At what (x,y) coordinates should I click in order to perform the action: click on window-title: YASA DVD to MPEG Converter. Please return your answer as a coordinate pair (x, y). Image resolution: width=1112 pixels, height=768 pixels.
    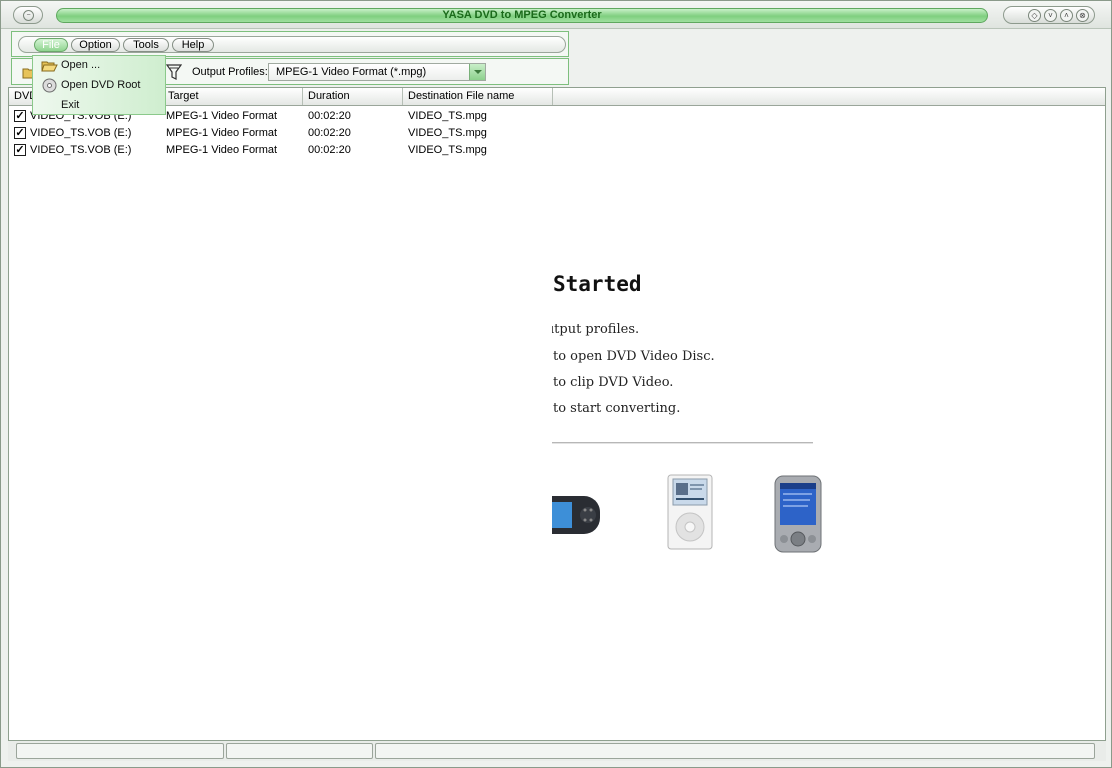
    Looking at the image, I should click on (522, 15).